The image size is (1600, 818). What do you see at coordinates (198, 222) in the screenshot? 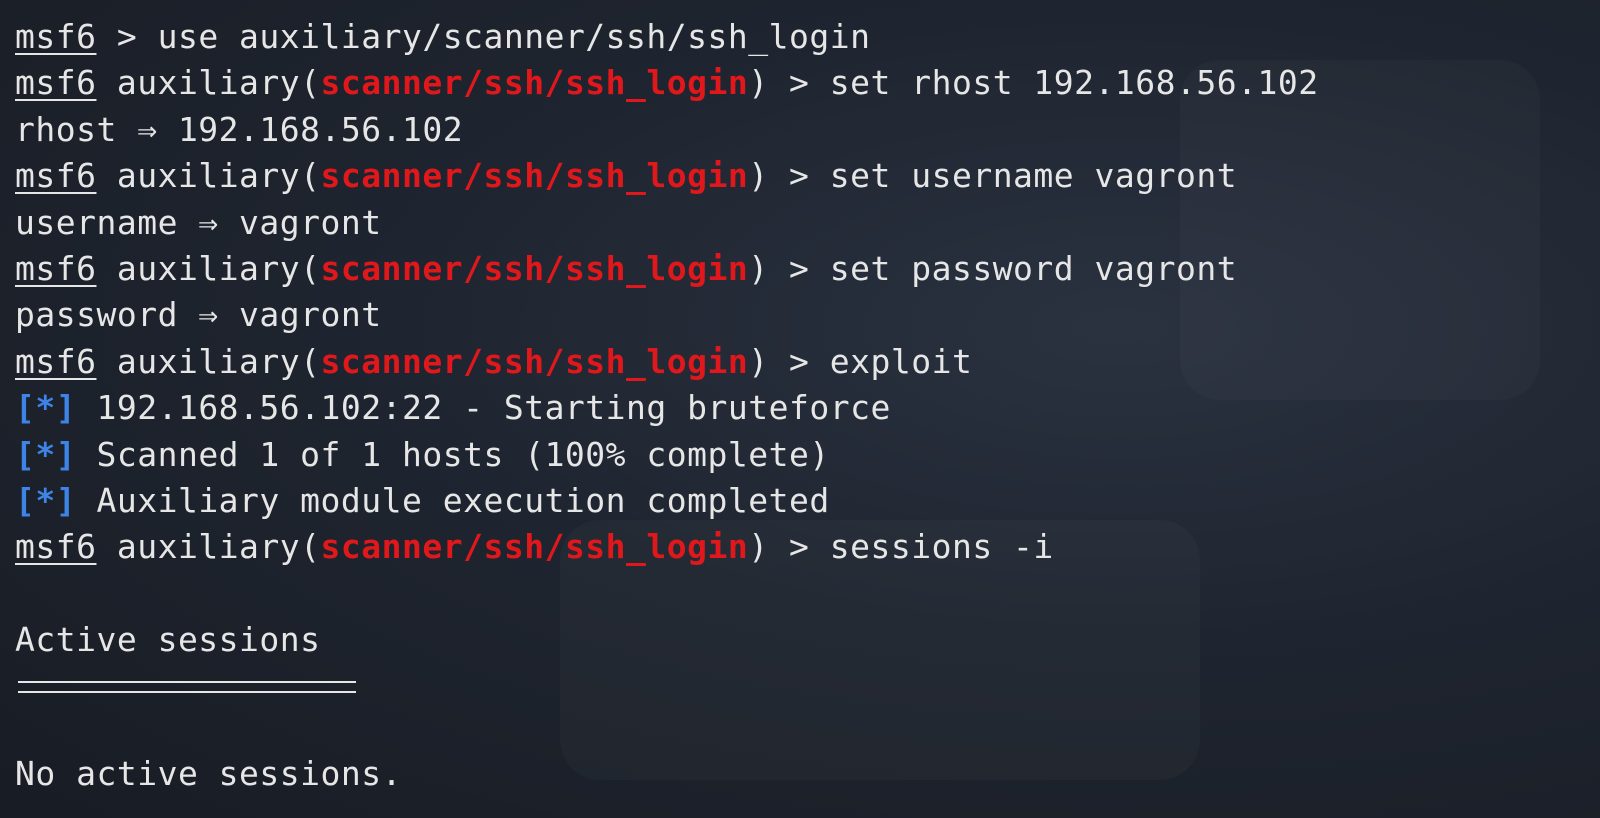
I see `output-username: username ⇒ vagront` at bounding box center [198, 222].